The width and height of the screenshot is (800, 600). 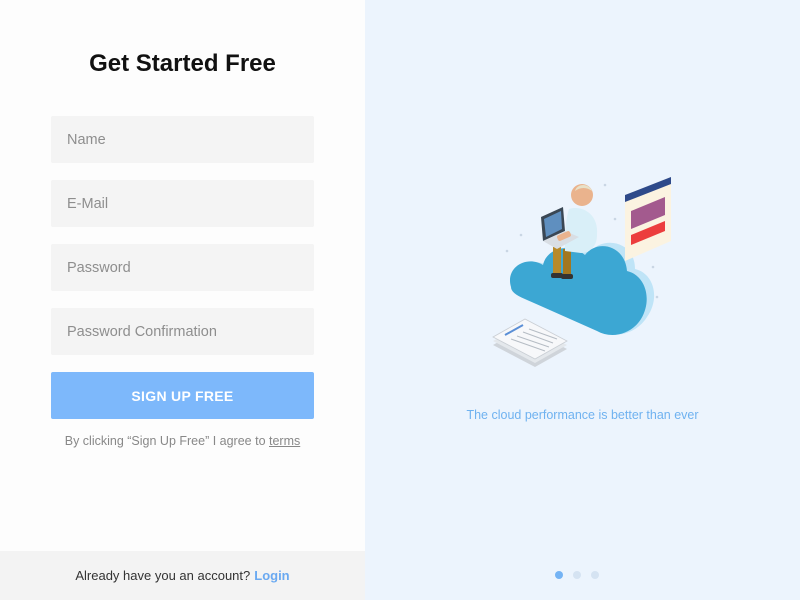 I want to click on sign-up-button: SIGN UP FREE, so click(x=182, y=395).